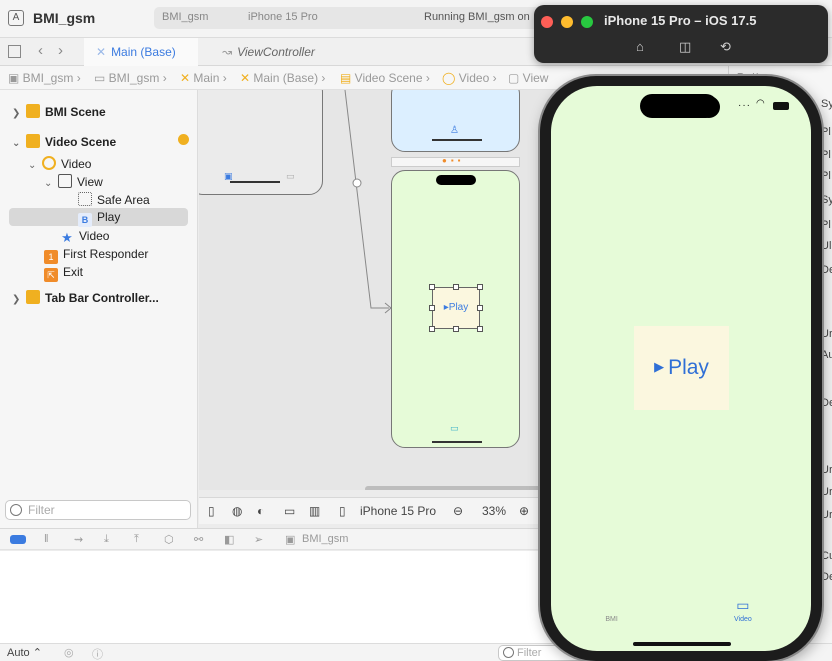 The width and height of the screenshot is (832, 661). I want to click on breadcrumb-storyboard-base: ✕ Main (Base) ›, so click(282, 78).